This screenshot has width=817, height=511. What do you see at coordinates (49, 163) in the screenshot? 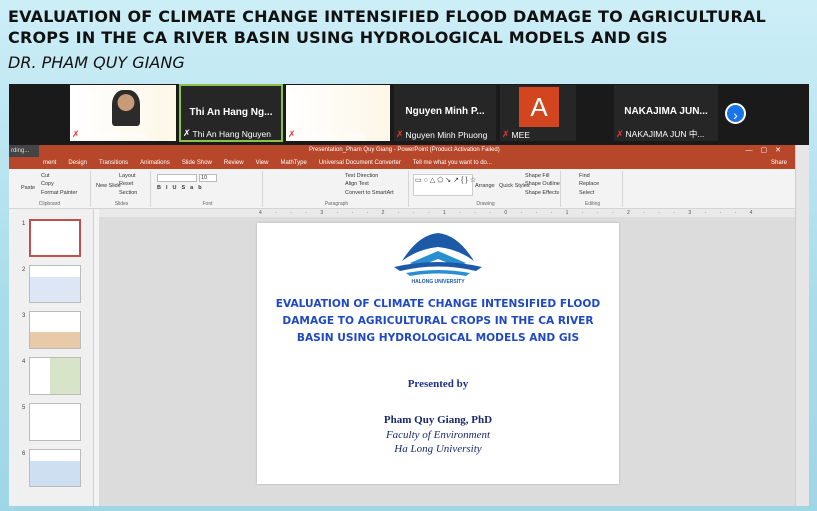
I see `tab-home: ment` at bounding box center [49, 163].